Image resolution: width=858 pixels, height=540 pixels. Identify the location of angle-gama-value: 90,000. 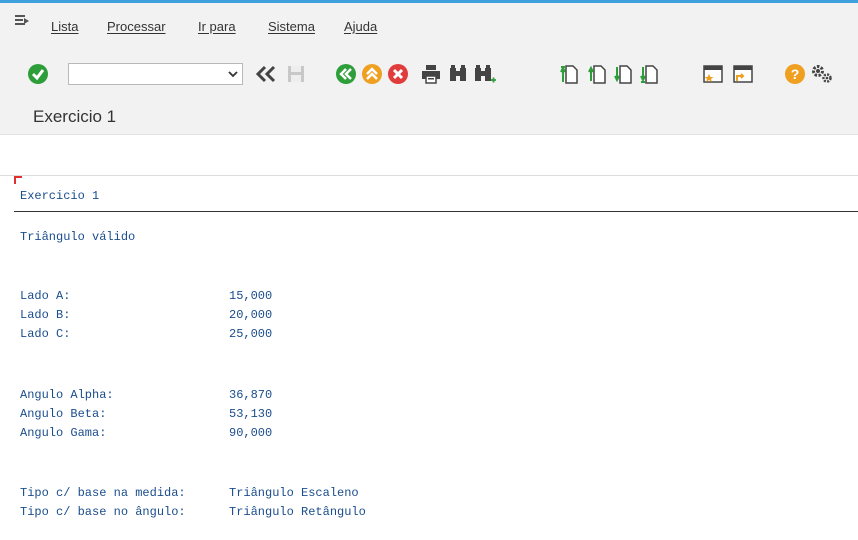
(251, 433).